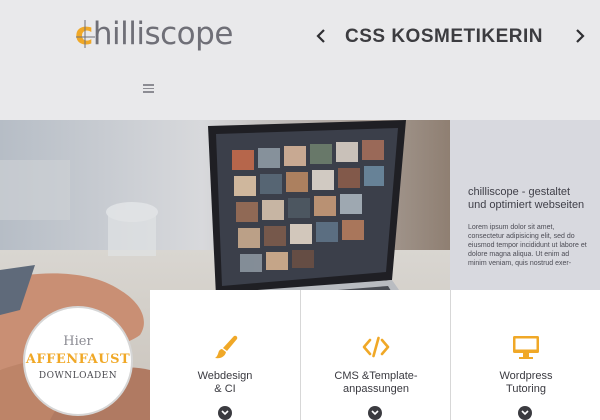 This screenshot has width=600, height=420. I want to click on slider-prev-button, so click(322, 36).